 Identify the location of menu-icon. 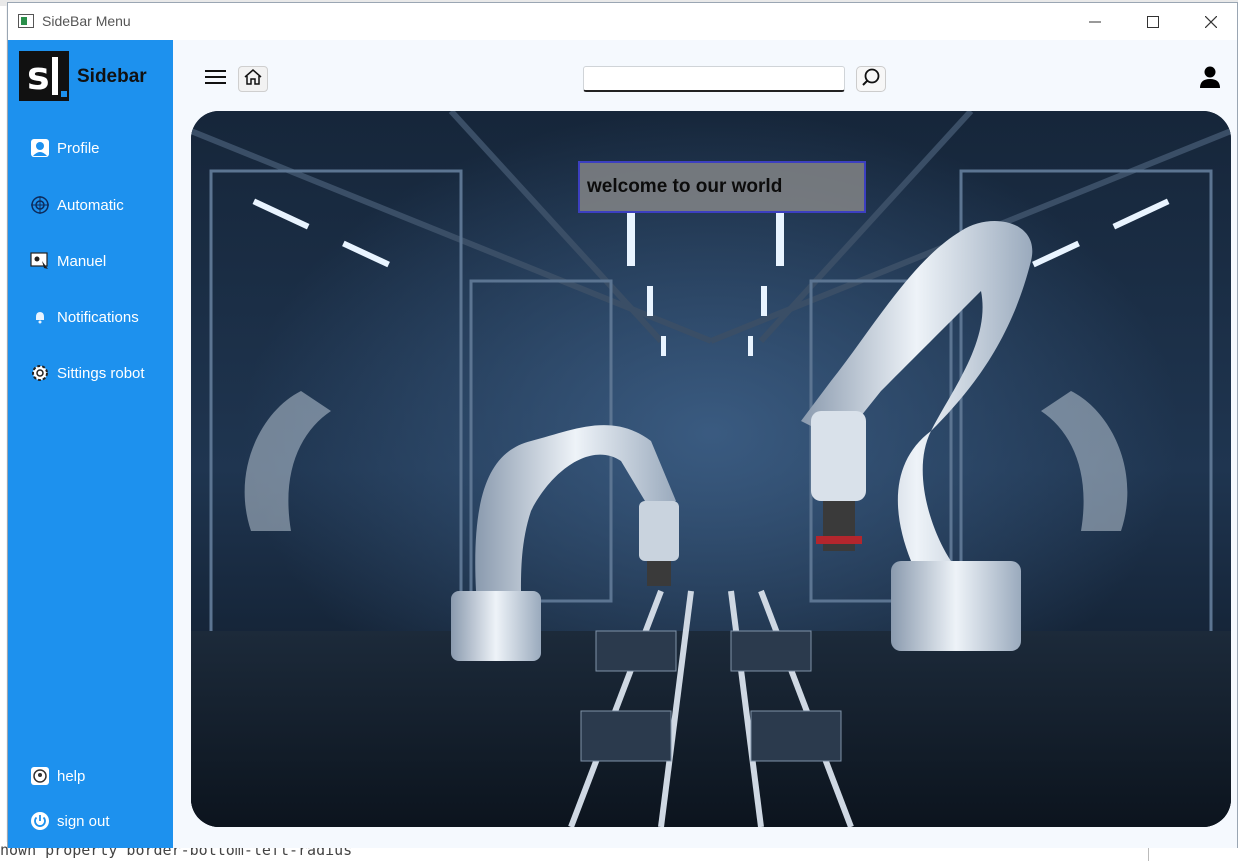
(216, 79).